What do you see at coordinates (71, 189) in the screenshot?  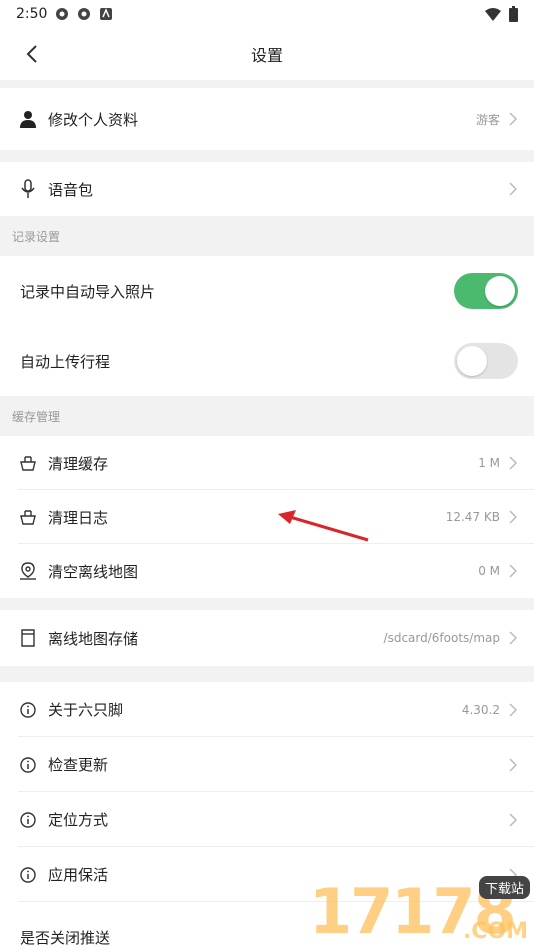 I see `voice-pack-label: 语音包` at bounding box center [71, 189].